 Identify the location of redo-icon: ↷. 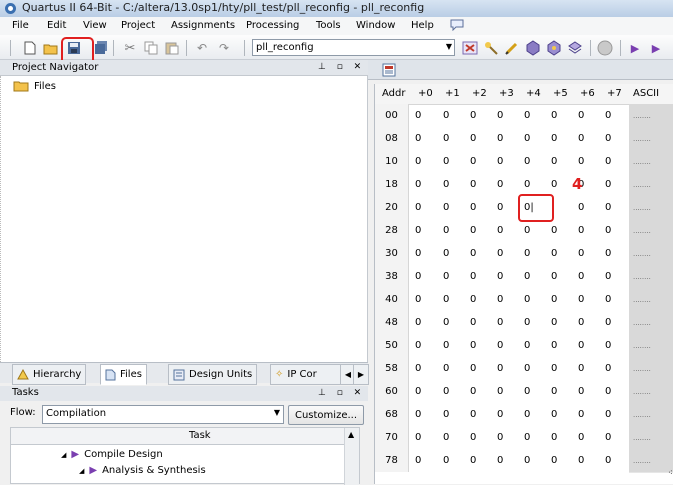
(224, 48).